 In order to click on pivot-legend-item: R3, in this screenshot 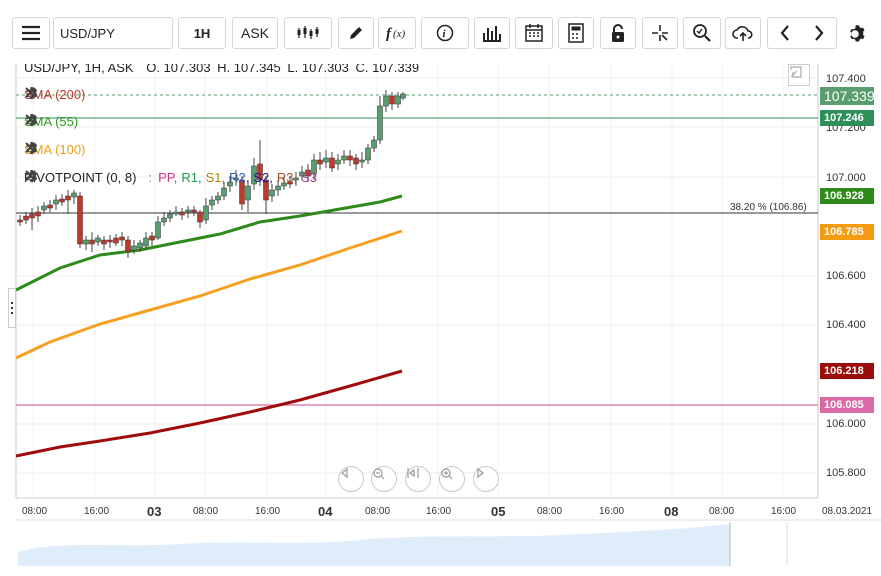, I will do `click(287, 177)`.